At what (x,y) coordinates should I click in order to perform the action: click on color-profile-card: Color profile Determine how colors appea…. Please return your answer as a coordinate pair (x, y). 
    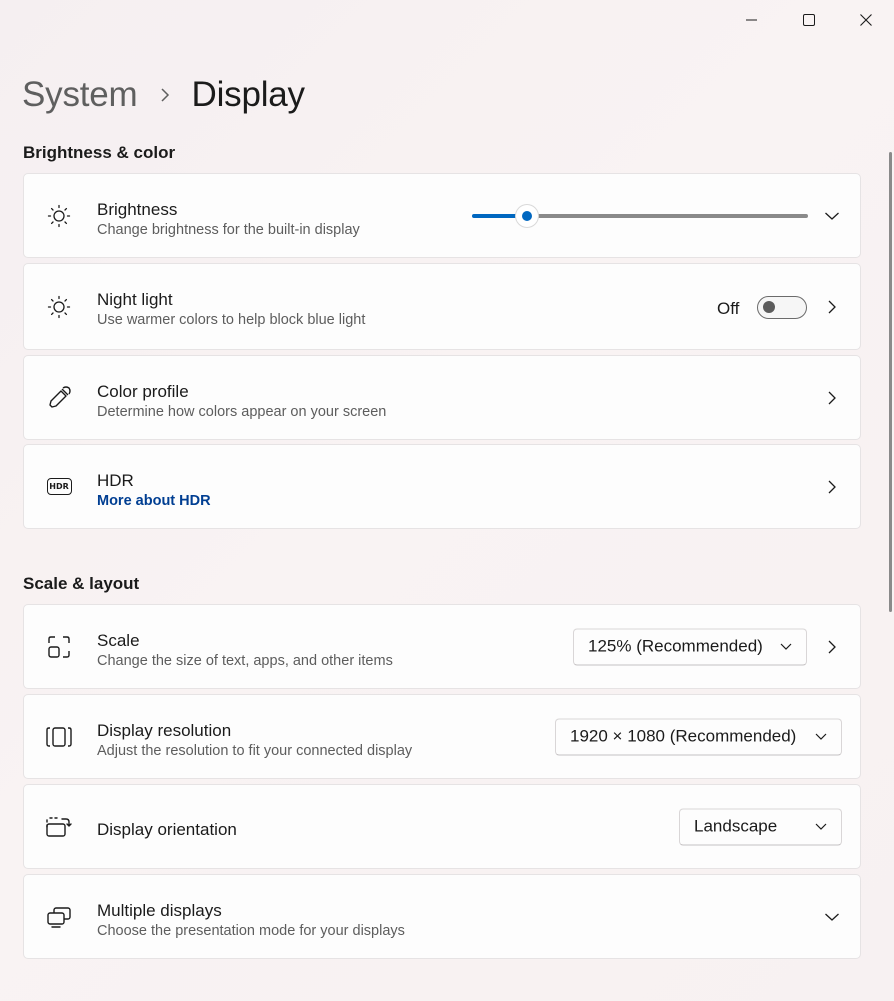
    Looking at the image, I should click on (442, 397).